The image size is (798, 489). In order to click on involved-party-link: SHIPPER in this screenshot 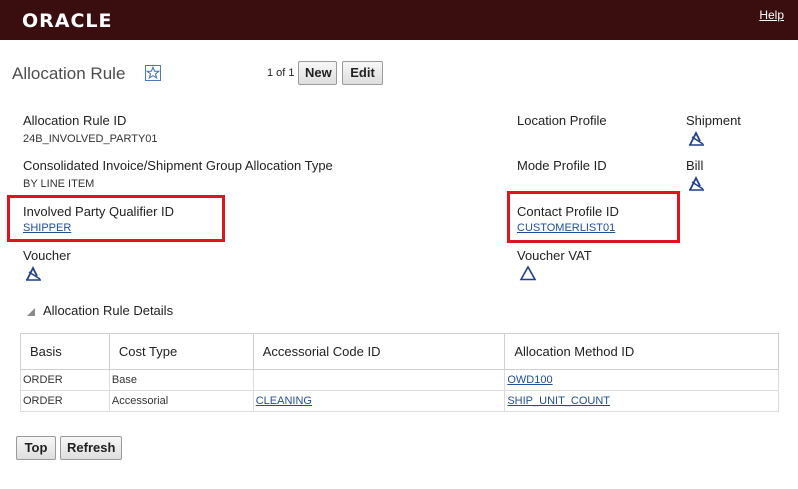, I will do `click(47, 228)`.